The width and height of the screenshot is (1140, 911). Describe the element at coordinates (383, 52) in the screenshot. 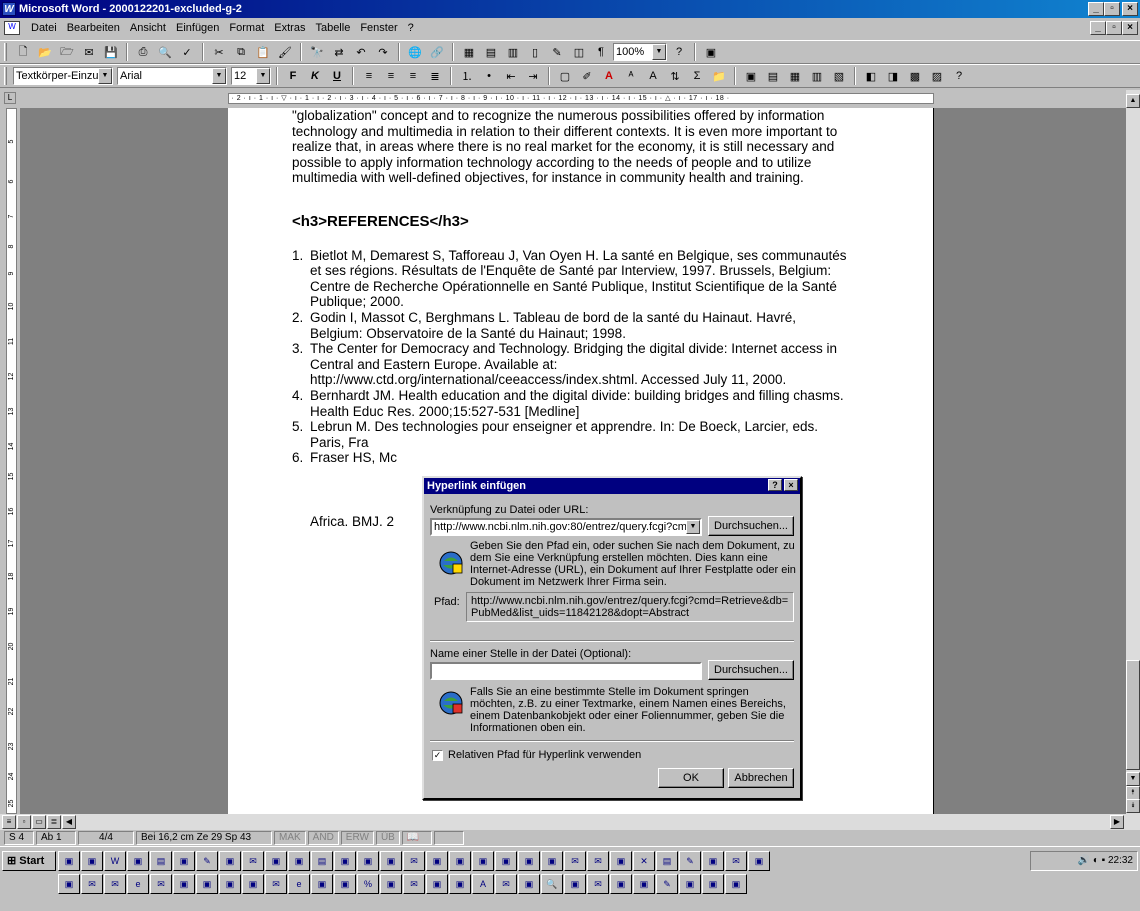

I see `redo-icon: ↷` at that location.